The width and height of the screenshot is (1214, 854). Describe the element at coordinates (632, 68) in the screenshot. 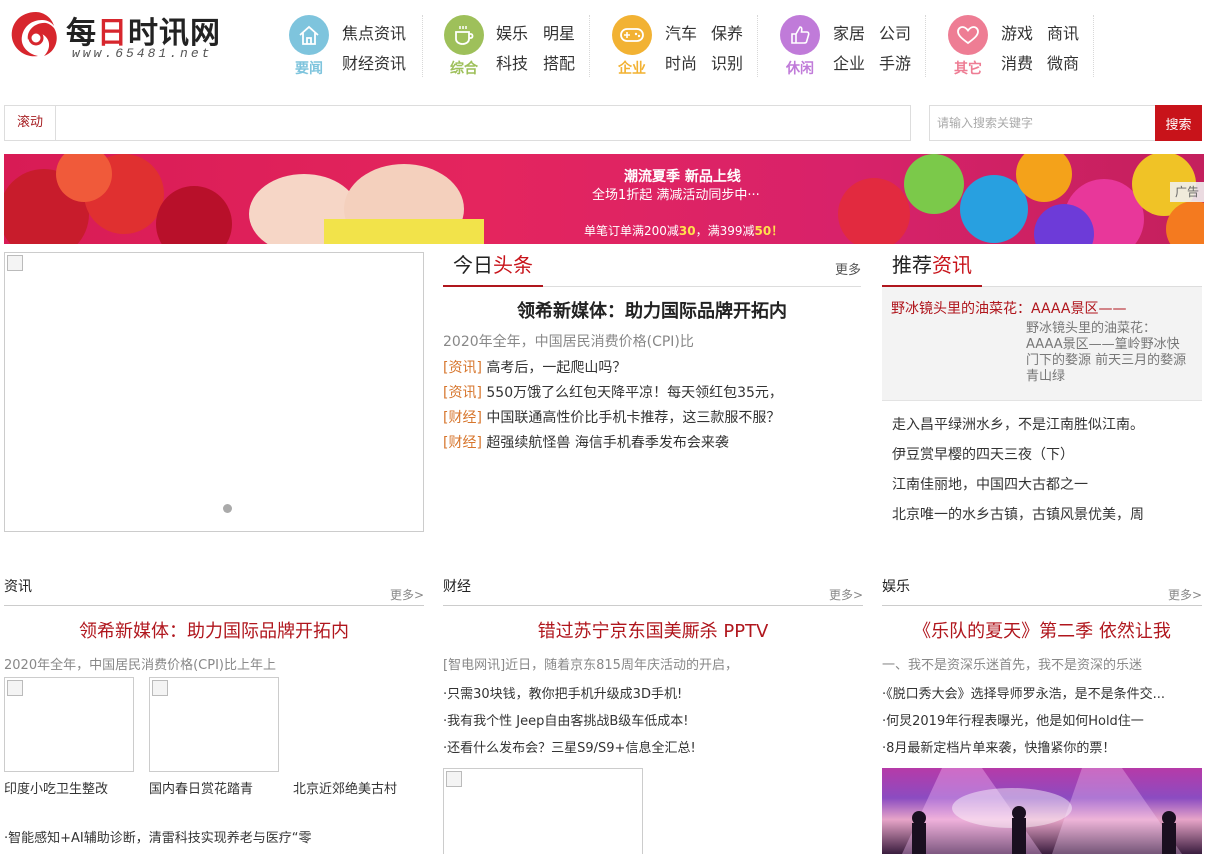

I see `nav-category: 企业` at that location.